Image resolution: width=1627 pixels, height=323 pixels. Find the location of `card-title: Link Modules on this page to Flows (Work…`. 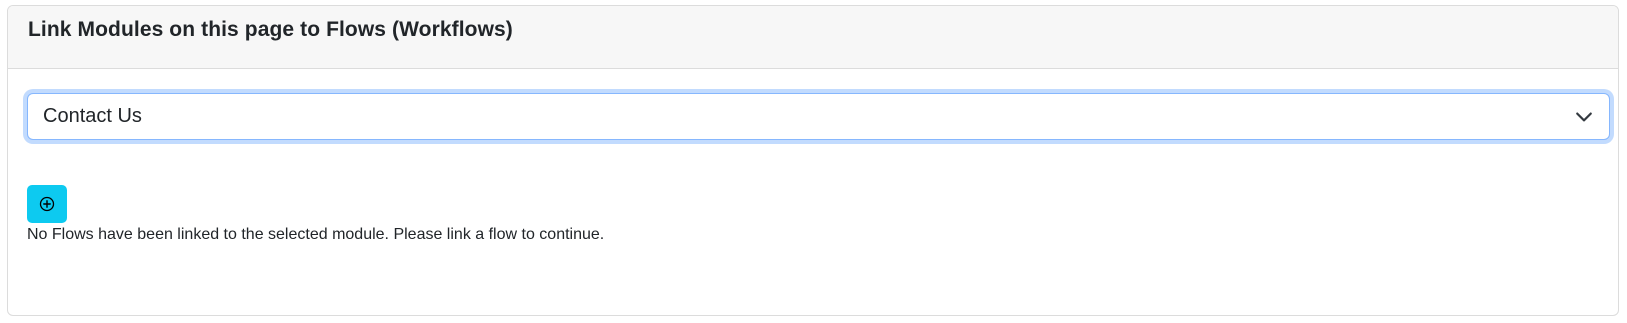

card-title: Link Modules on this page to Flows (Work… is located at coordinates (270, 29).